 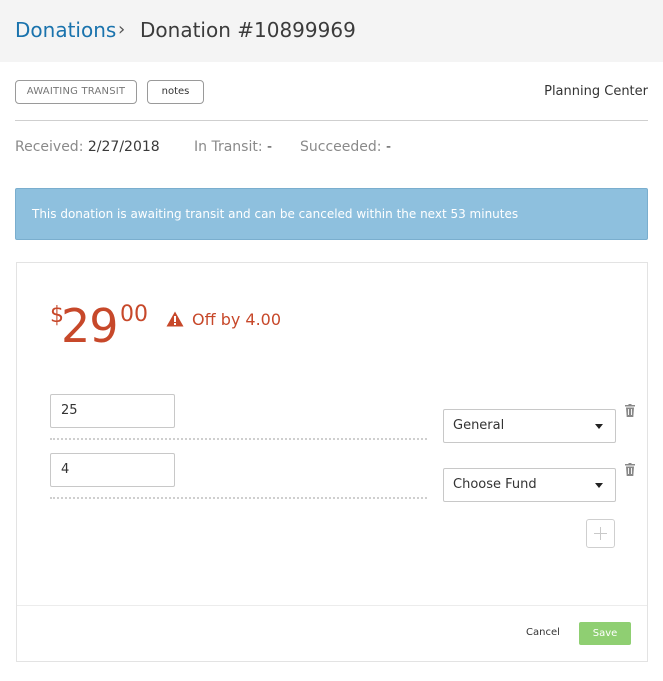 I want to click on amount-whole: 29, so click(x=90, y=326).